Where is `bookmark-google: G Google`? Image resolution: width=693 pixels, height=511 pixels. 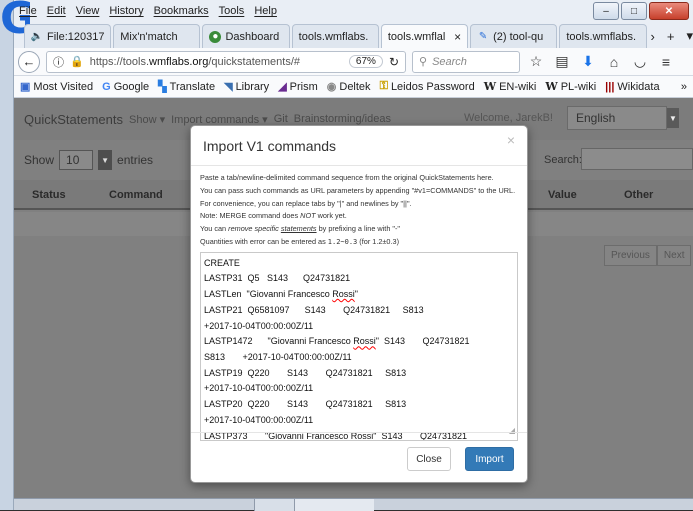 bookmark-google: G Google is located at coordinates (125, 87).